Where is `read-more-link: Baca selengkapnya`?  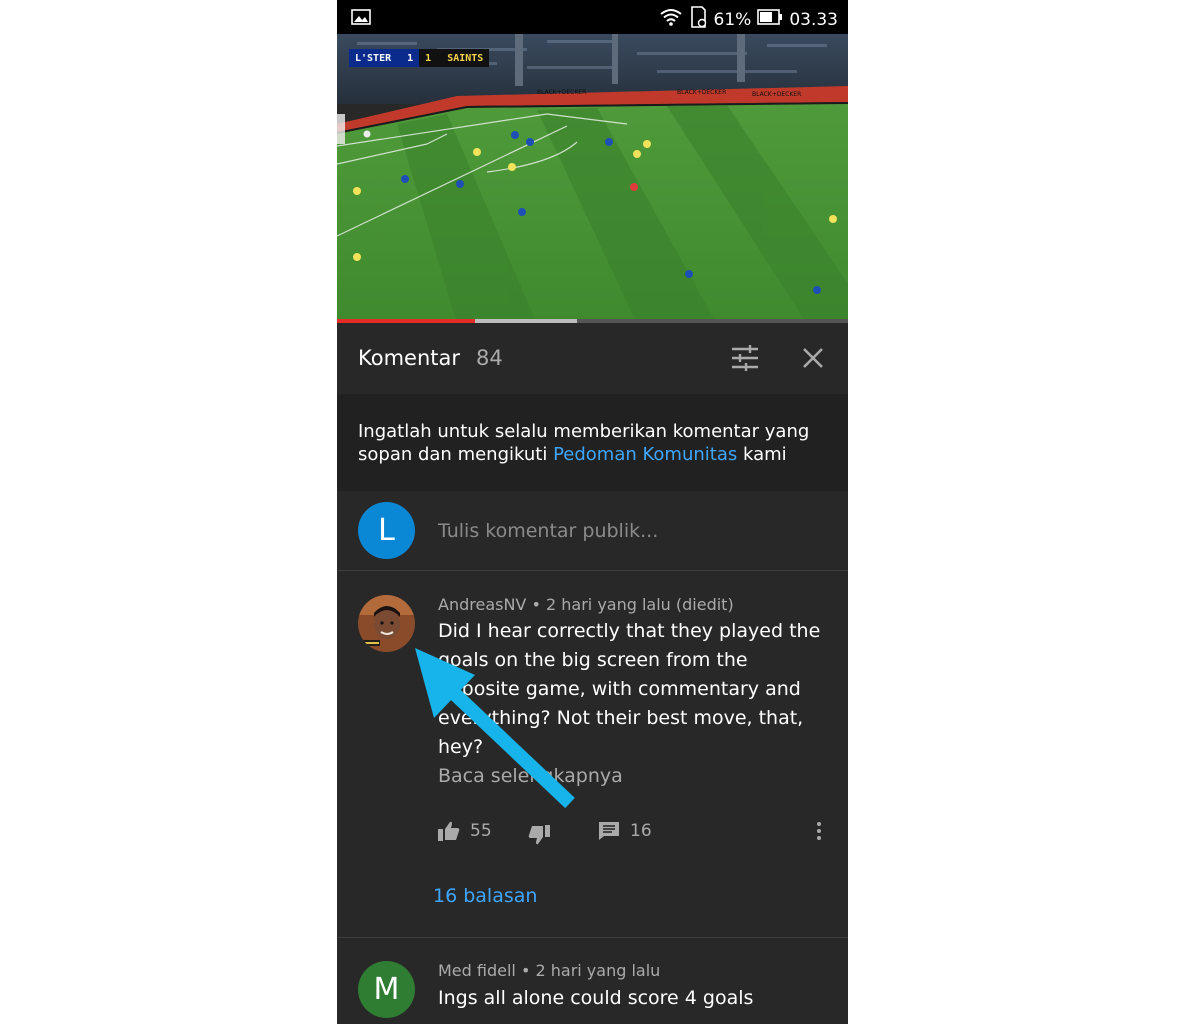 read-more-link: Baca selengkapnya is located at coordinates (530, 776).